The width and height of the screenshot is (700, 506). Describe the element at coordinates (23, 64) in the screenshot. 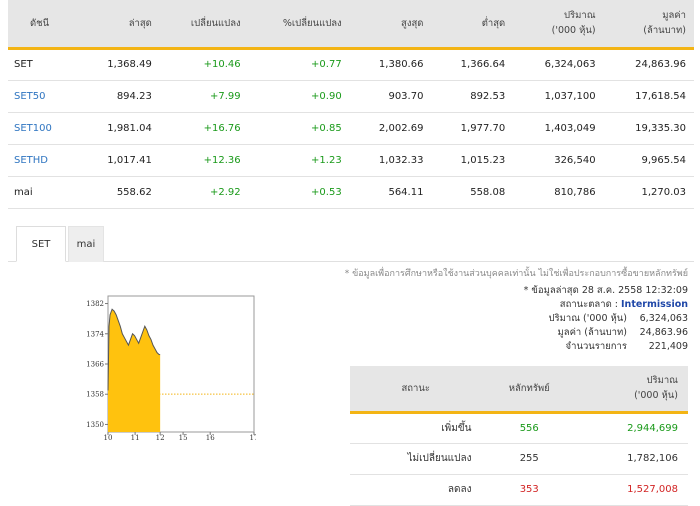

I see `index-name: SET` at that location.